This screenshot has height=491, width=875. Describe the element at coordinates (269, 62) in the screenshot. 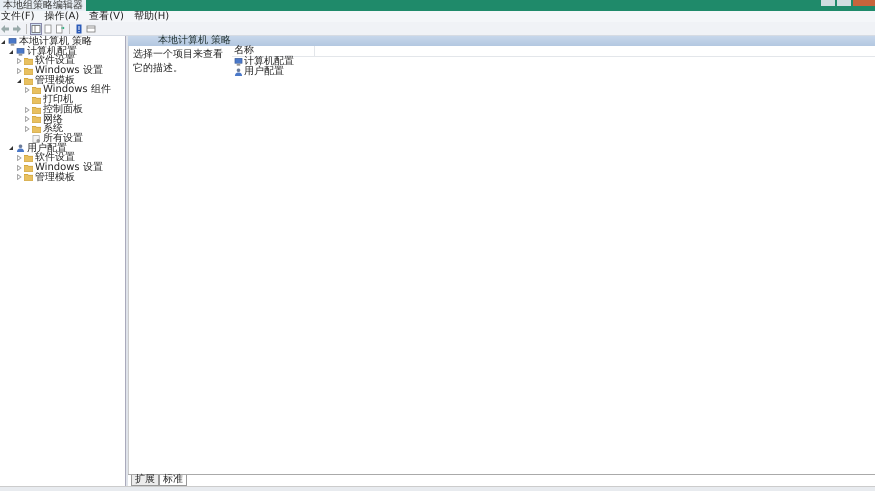

I see `list-item: 计算机配置` at that location.